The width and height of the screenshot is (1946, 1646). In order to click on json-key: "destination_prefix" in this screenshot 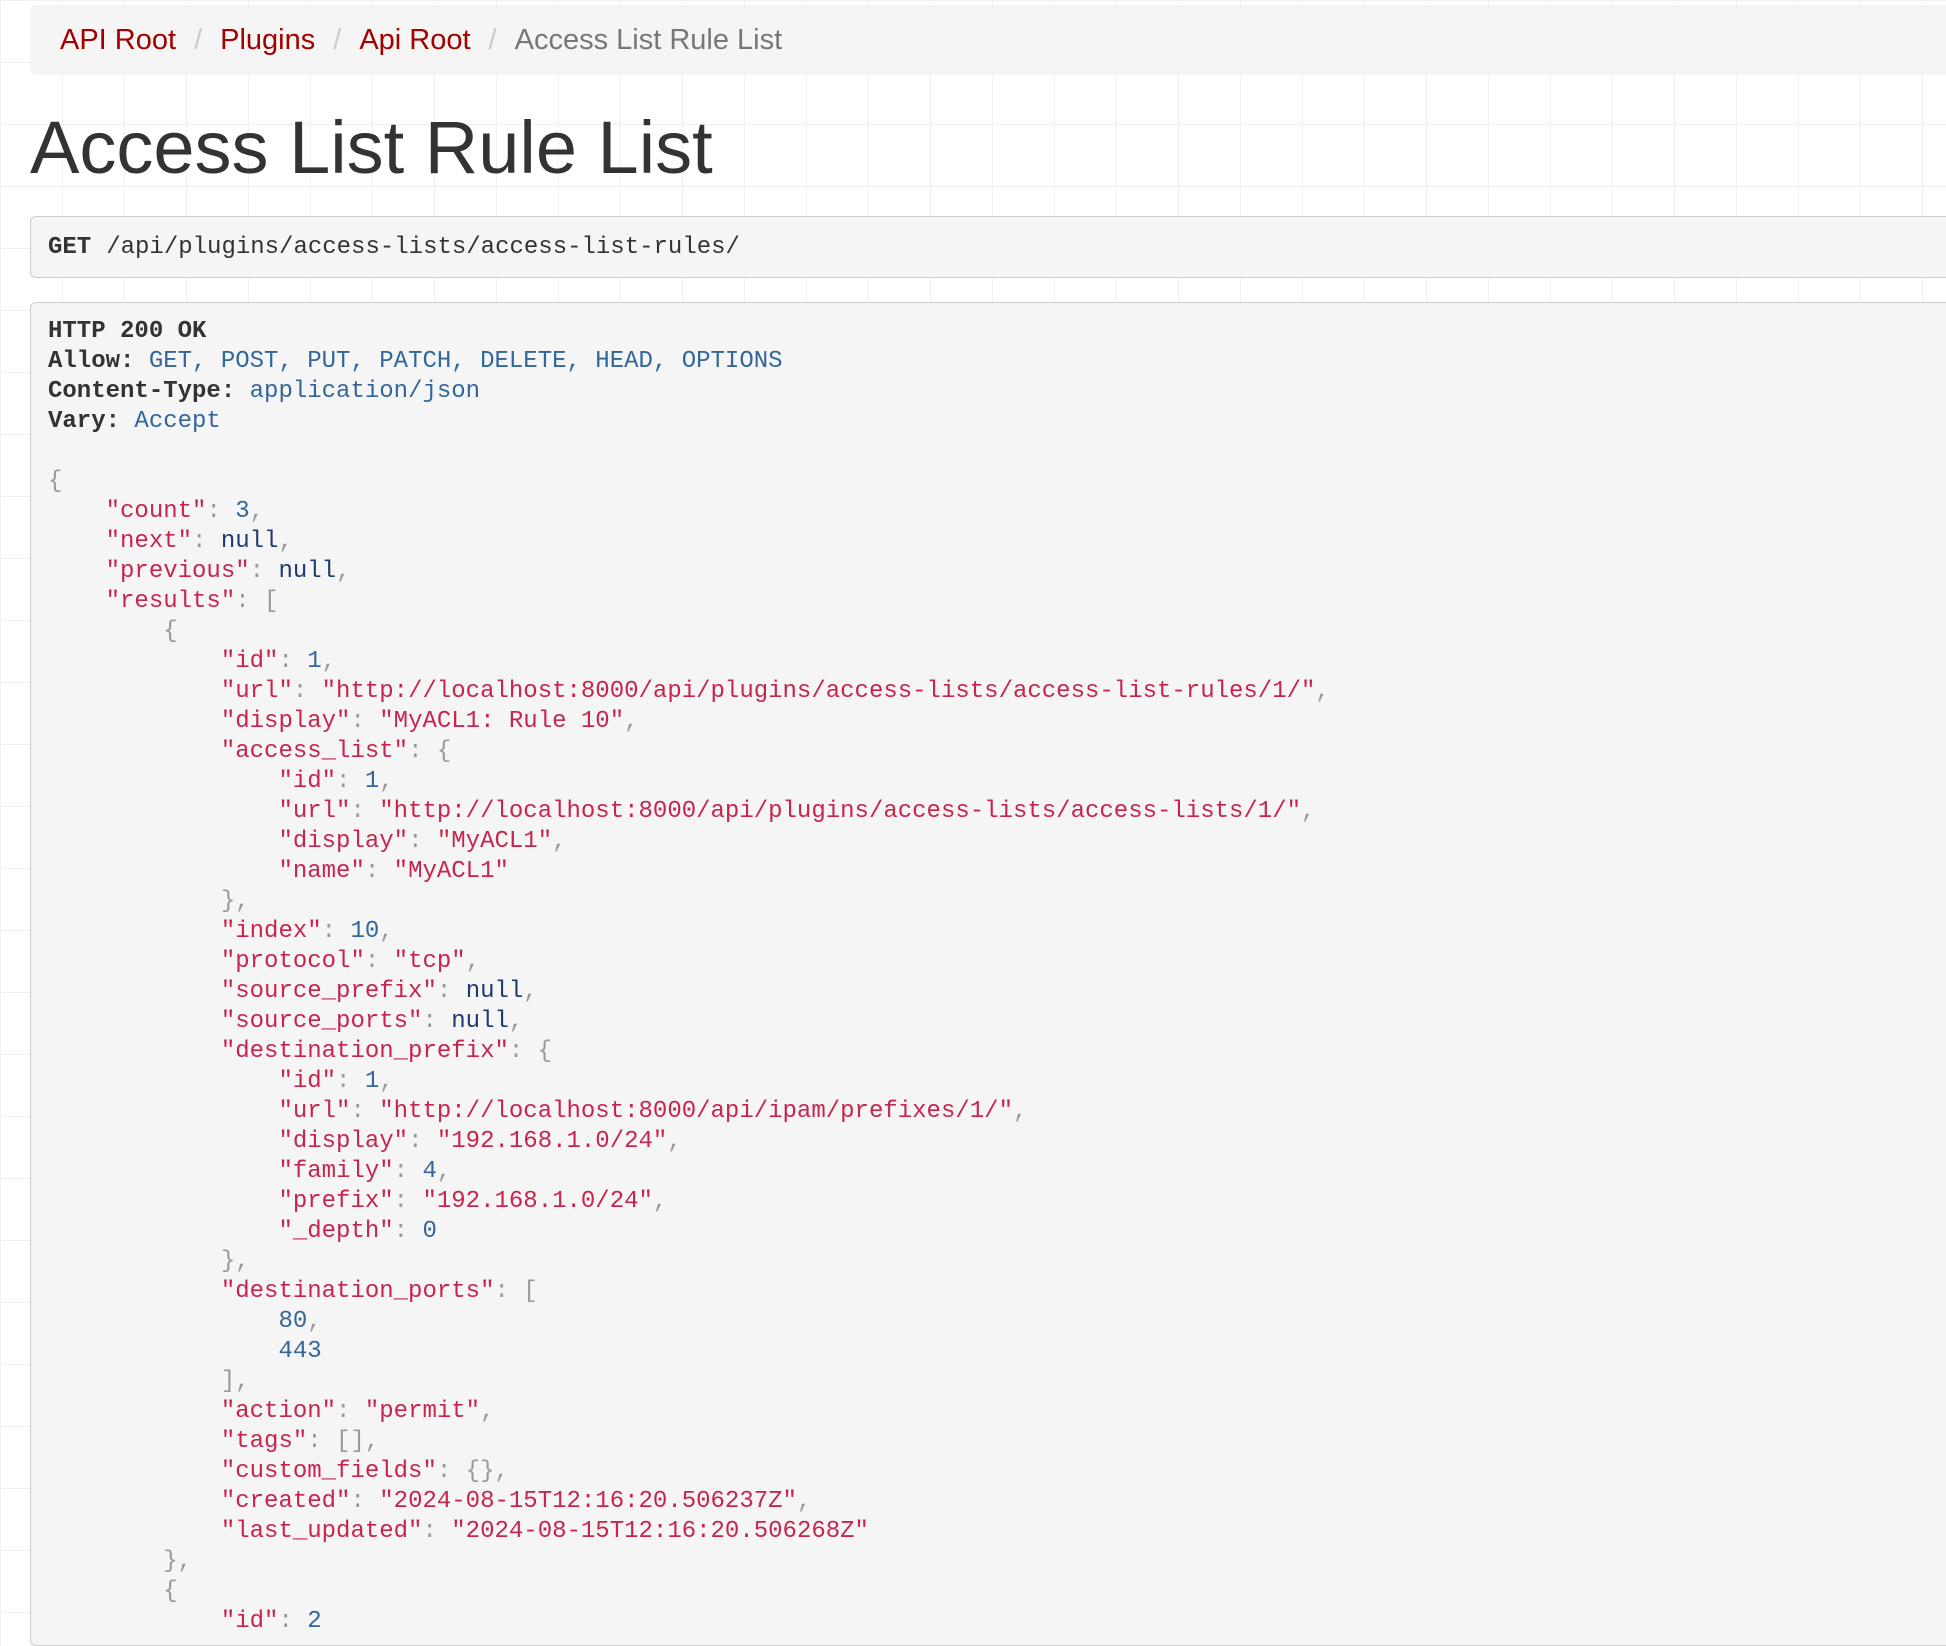, I will do `click(364, 1051)`.